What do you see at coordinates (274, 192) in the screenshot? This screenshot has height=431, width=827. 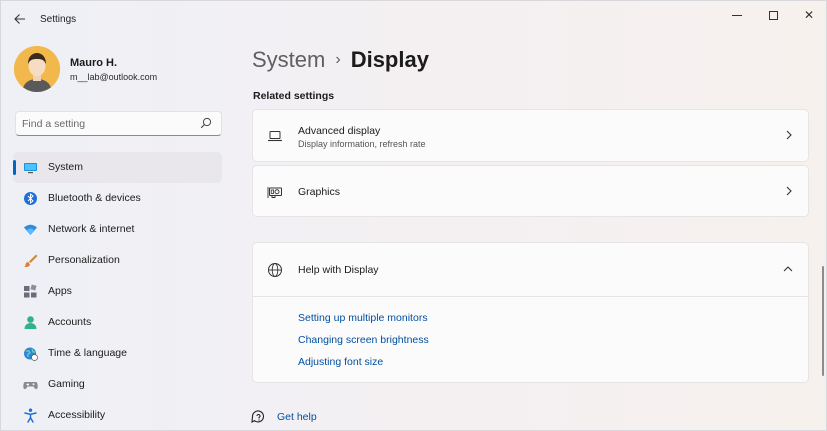 I see `graphics-card-icon` at bounding box center [274, 192].